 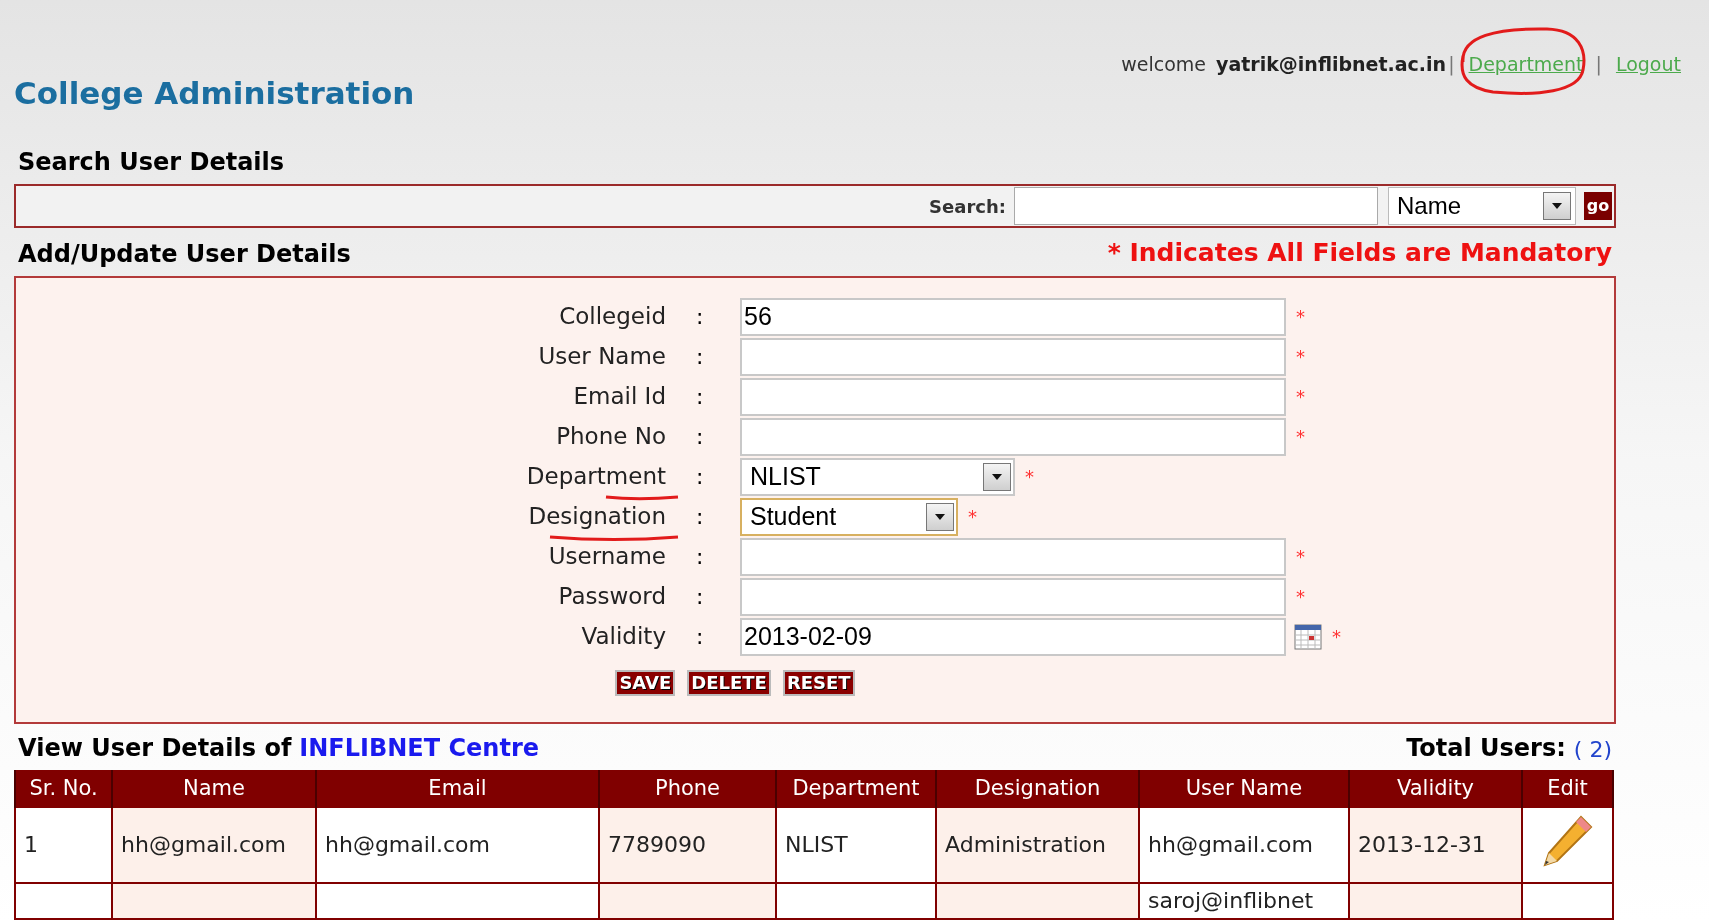 I want to click on field-label: Username, so click(x=606, y=557).